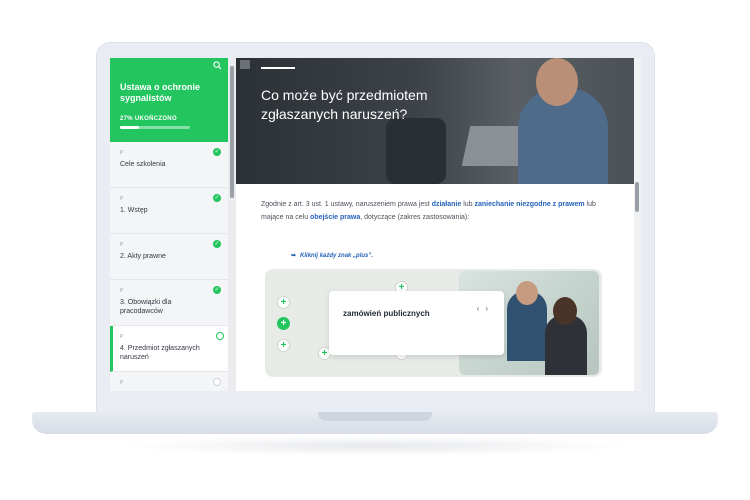 The height and width of the screenshot is (500, 750). Describe the element at coordinates (148, 119) in the screenshot. I see `progress-label: 27% UKOŃCZONO` at that location.